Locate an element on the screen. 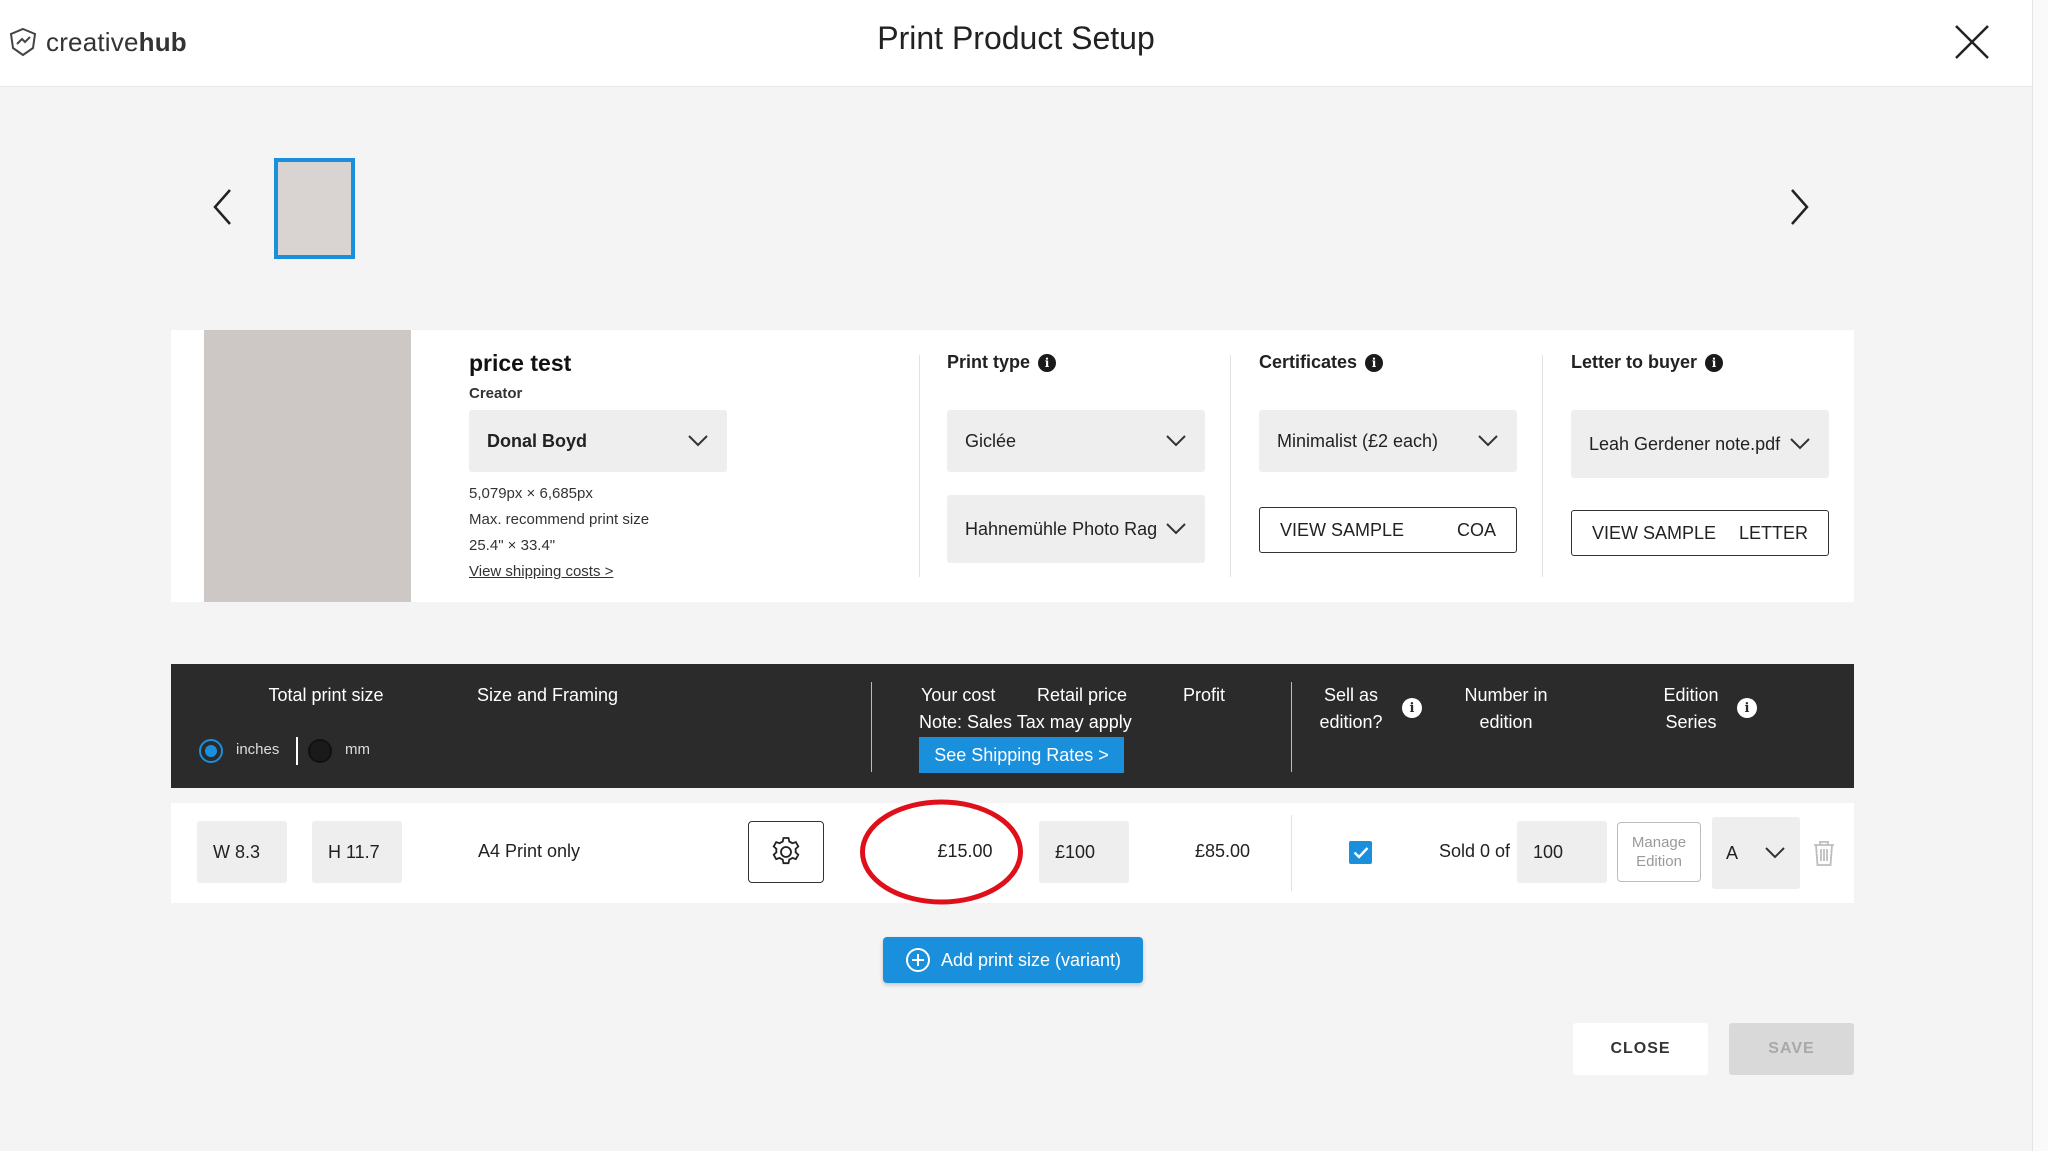 Image resolution: width=2048 pixels, height=1151 pixels. print-type-select: Giclée is located at coordinates (1076, 441).